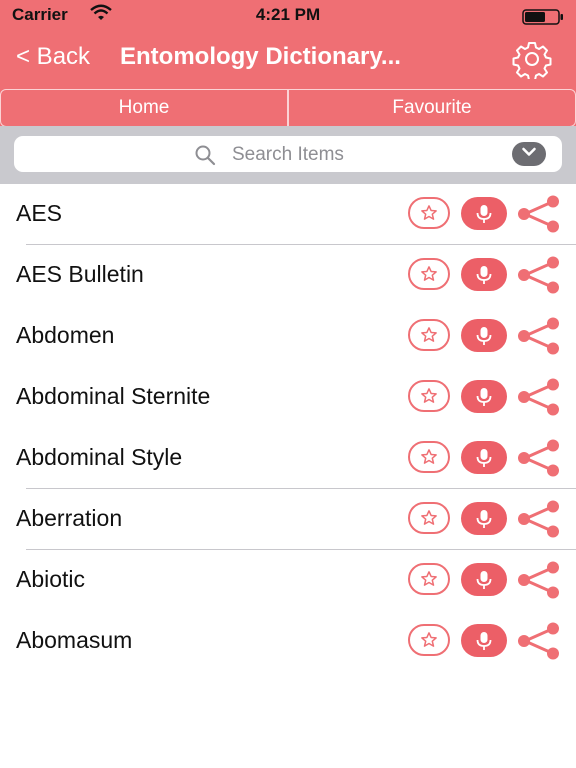 The width and height of the screenshot is (576, 768). Describe the element at coordinates (53, 57) in the screenshot. I see `back-button: < Back` at that location.